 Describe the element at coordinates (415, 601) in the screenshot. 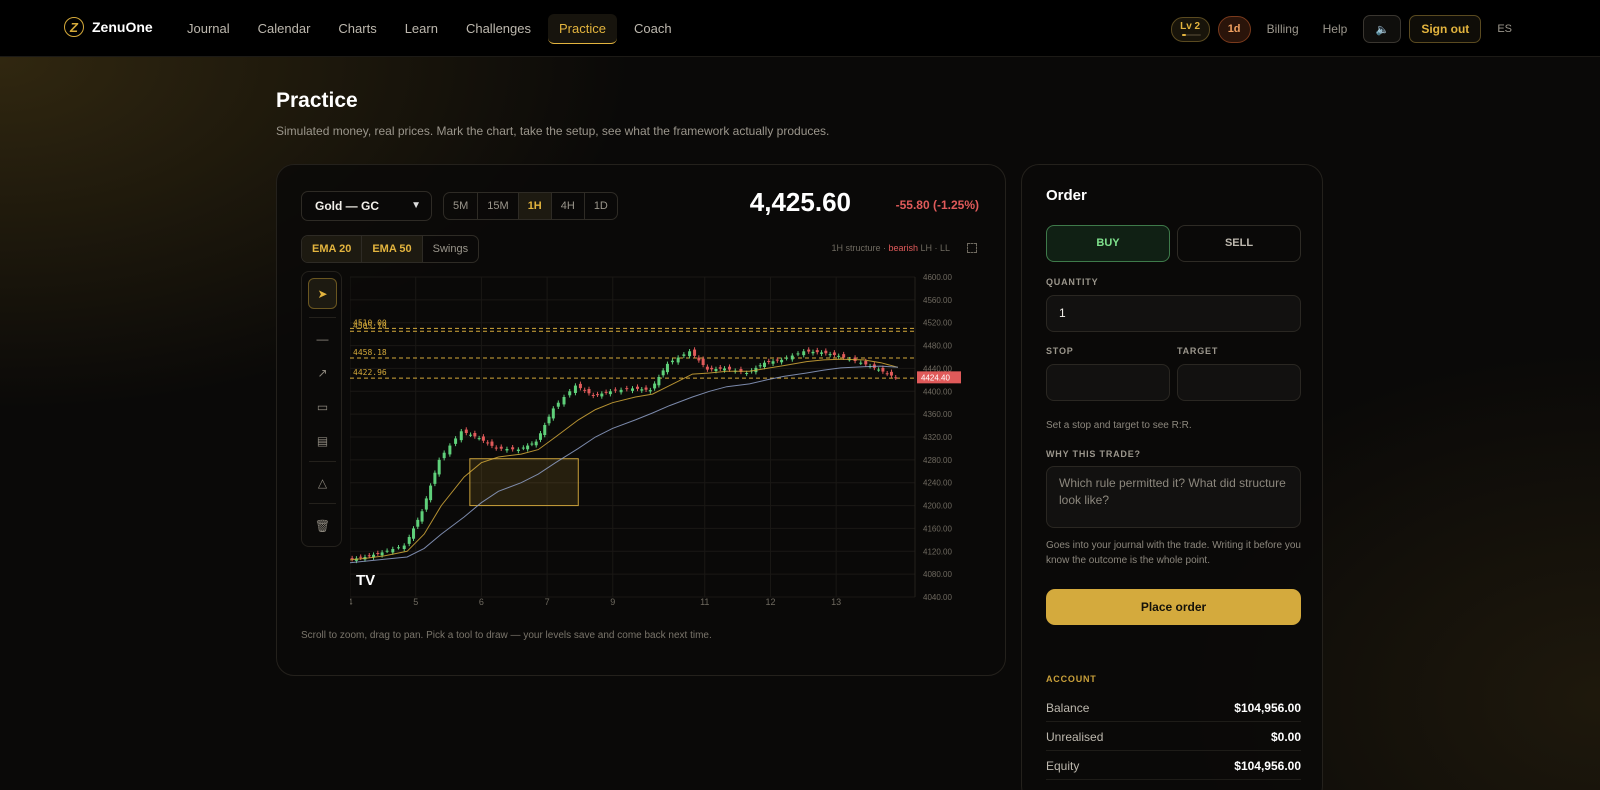

I see `x-tick-label: 5` at that location.